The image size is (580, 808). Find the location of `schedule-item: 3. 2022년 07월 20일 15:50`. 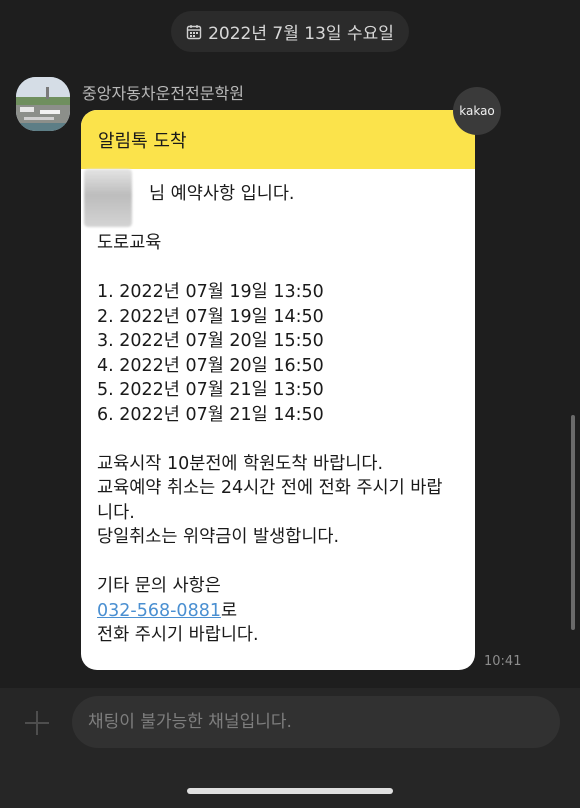

schedule-item: 3. 2022년 07월 20일 15:50 is located at coordinates (210, 341).